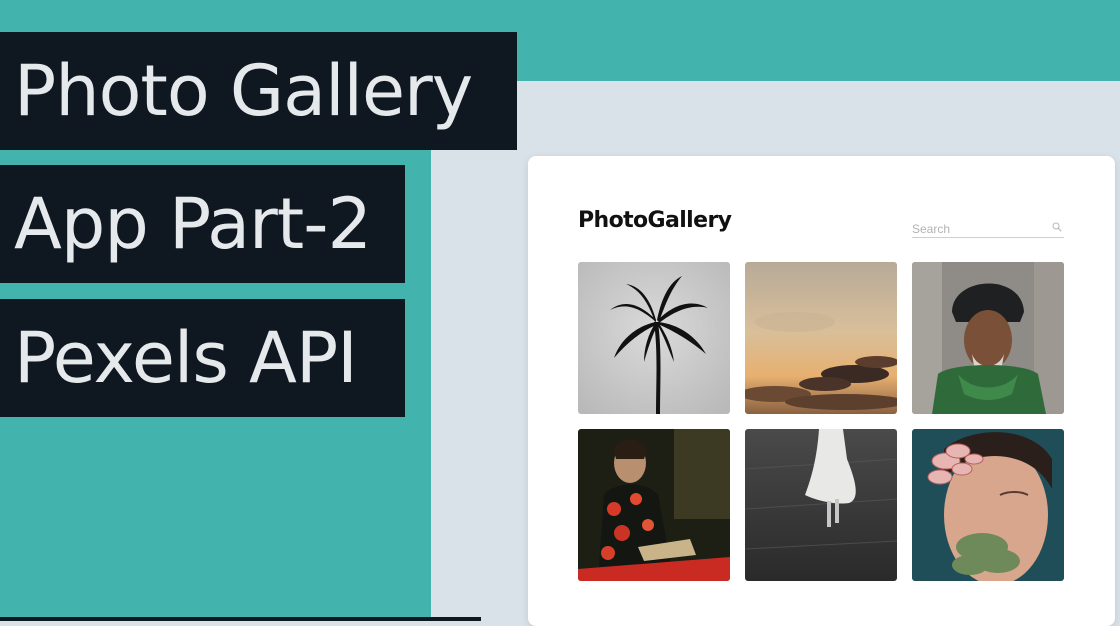  I want to click on bottom-divider, so click(240, 619).